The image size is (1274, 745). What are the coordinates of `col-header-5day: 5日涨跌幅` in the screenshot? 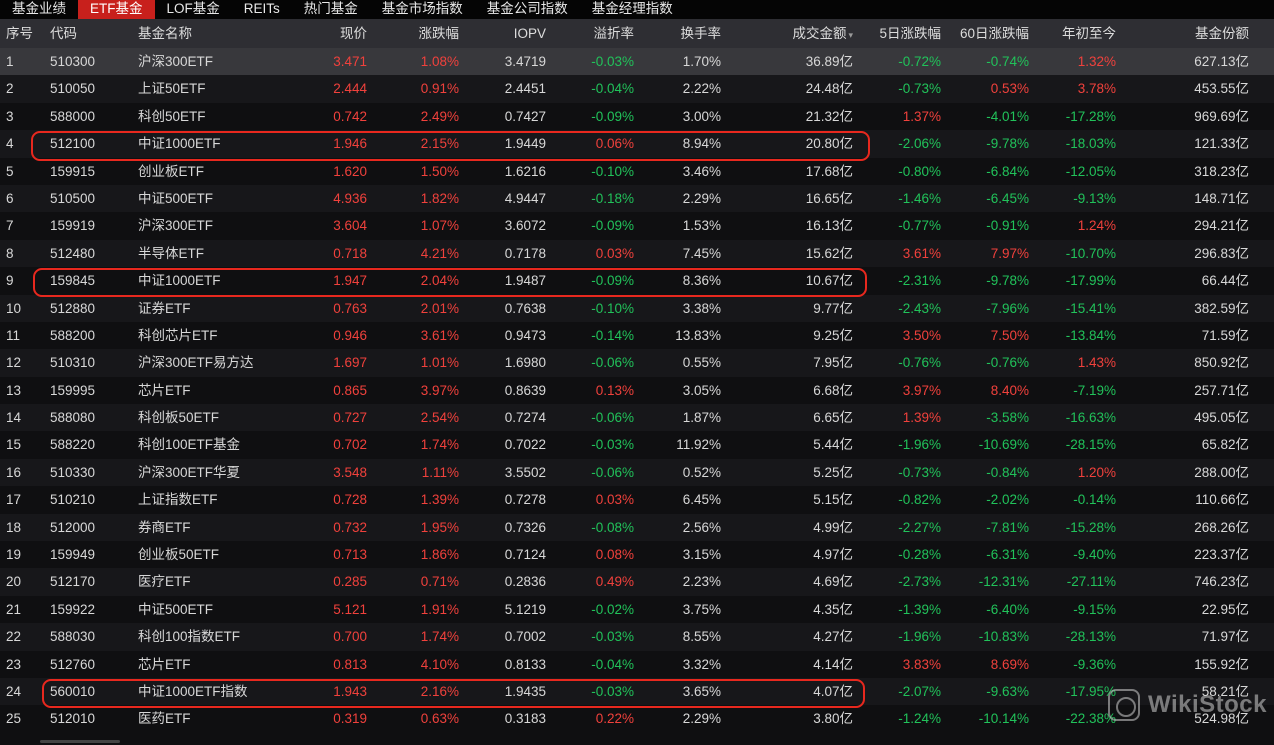 It's located at (910, 33).